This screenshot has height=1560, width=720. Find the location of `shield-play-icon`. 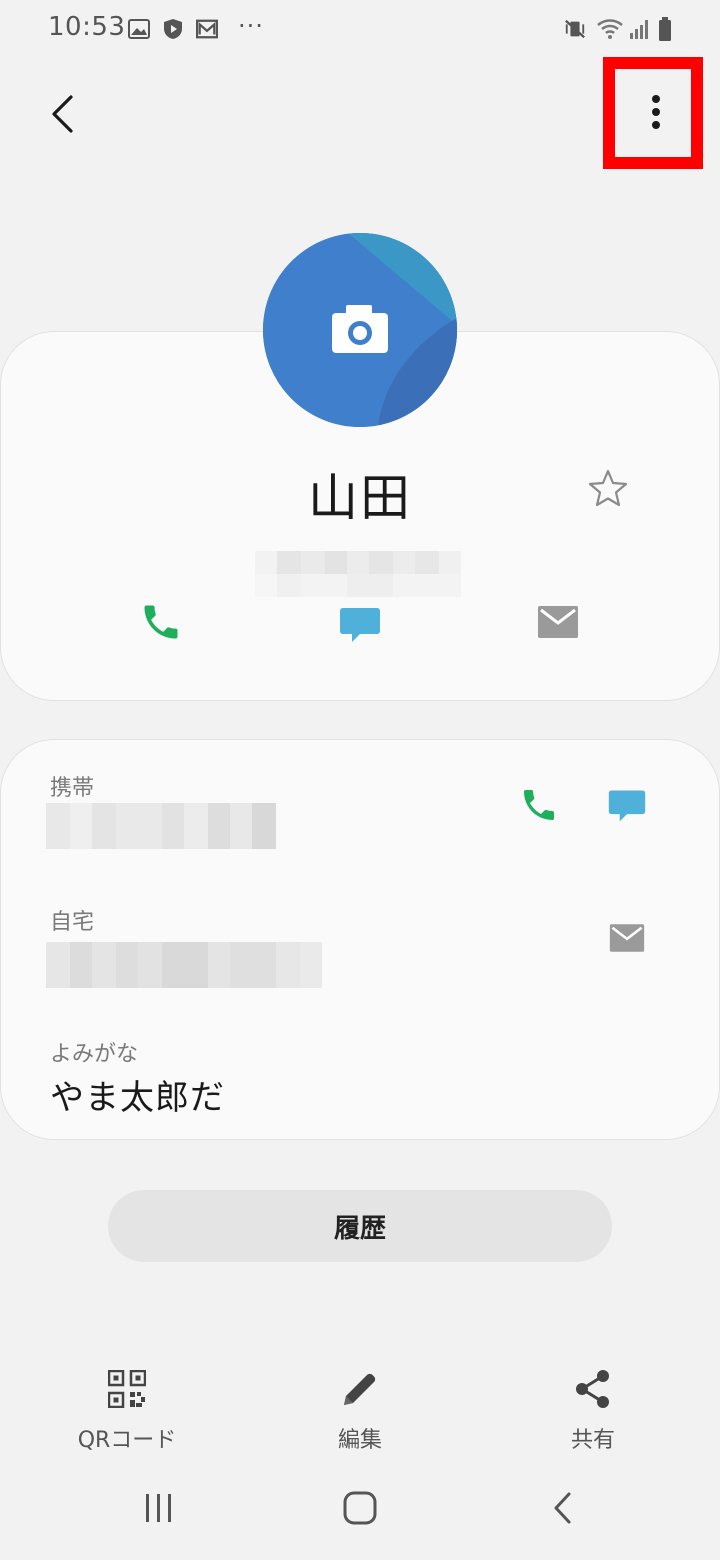

shield-play-icon is located at coordinates (173, 29).